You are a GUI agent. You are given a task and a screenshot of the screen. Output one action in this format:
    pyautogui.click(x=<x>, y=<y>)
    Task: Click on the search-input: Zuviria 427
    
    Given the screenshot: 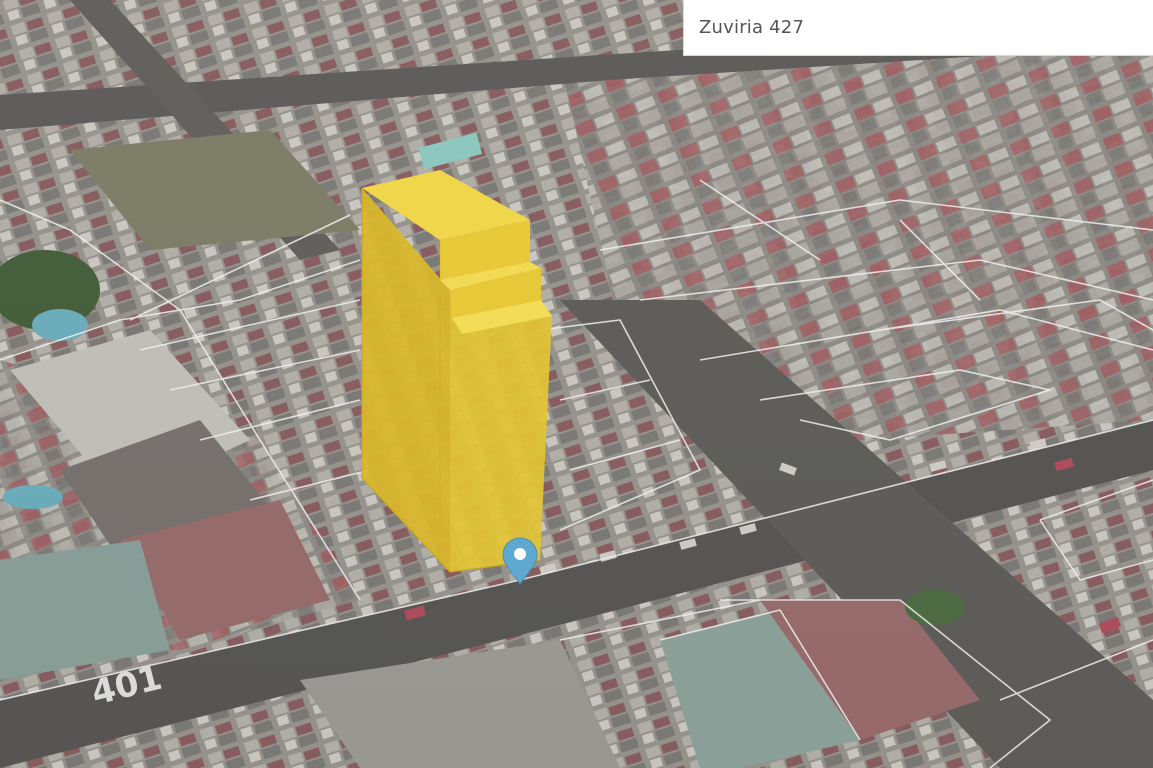 What is the action you would take?
    pyautogui.click(x=751, y=27)
    